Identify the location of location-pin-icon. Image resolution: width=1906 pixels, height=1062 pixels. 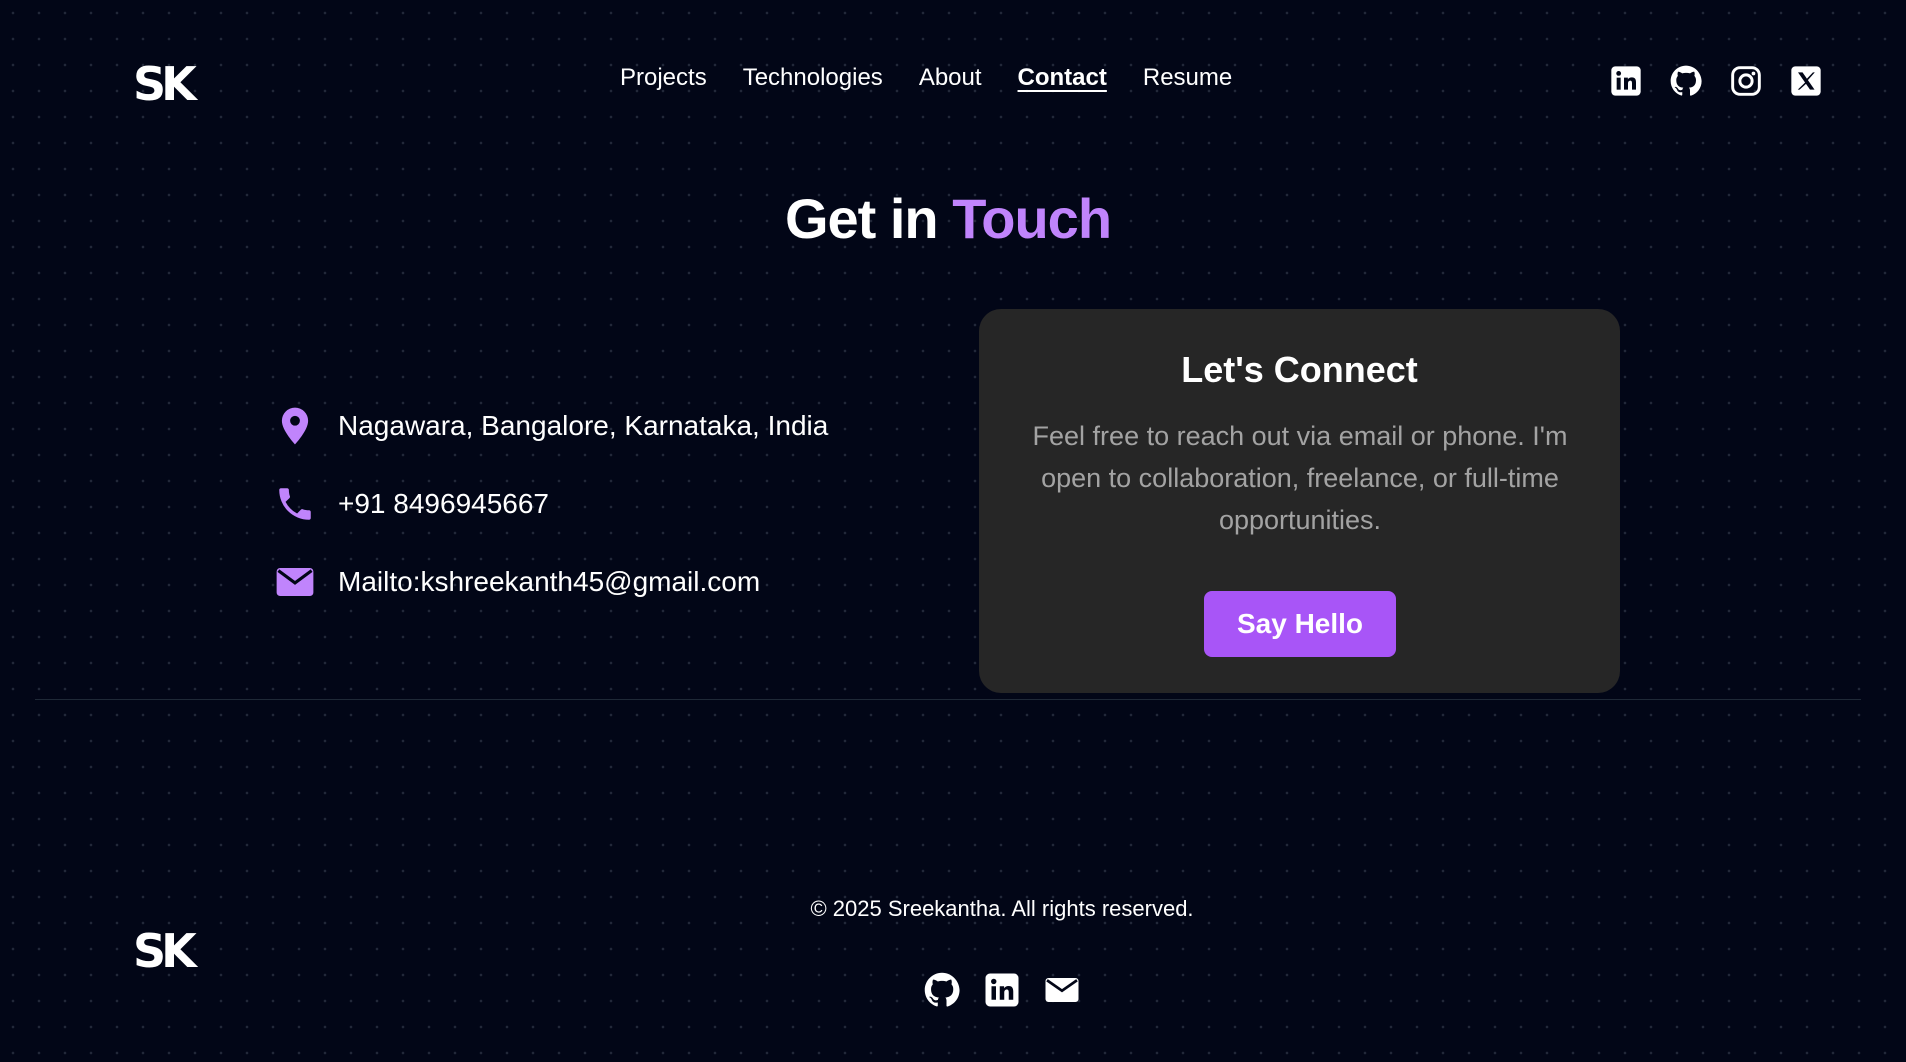
(295, 426).